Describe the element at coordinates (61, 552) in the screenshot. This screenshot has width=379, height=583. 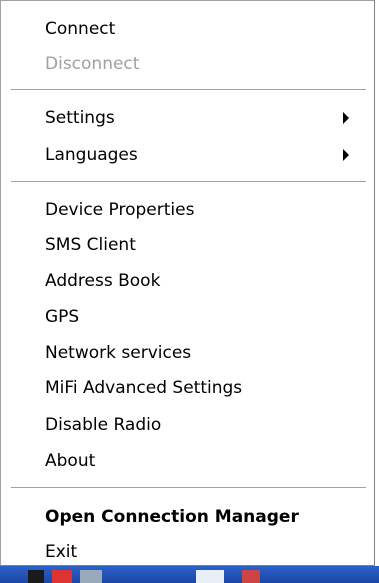
I see `menu-item-exit: Exit` at that location.